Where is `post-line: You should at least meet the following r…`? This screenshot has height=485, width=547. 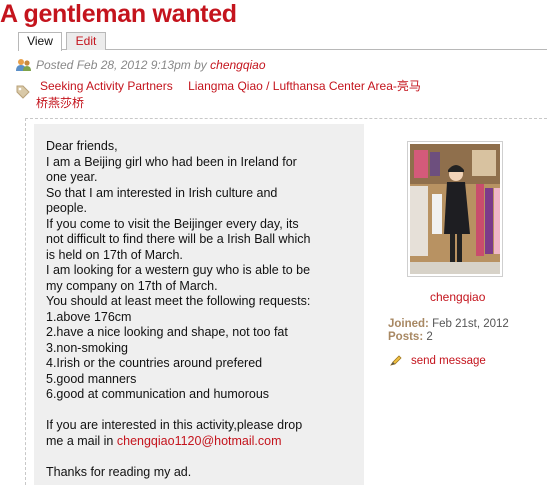
post-line: You should at least meet the following r… is located at coordinates (178, 301).